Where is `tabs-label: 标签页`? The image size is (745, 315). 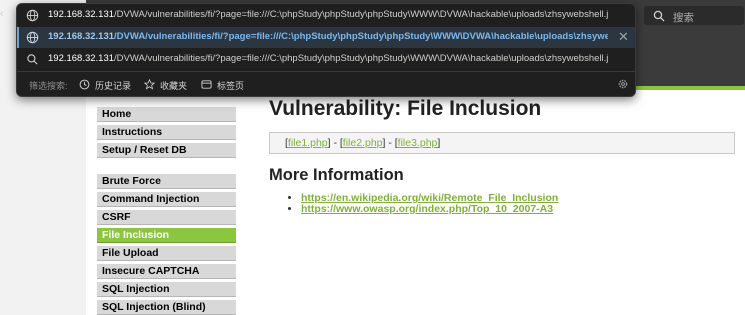 tabs-label: 标签页 is located at coordinates (231, 86).